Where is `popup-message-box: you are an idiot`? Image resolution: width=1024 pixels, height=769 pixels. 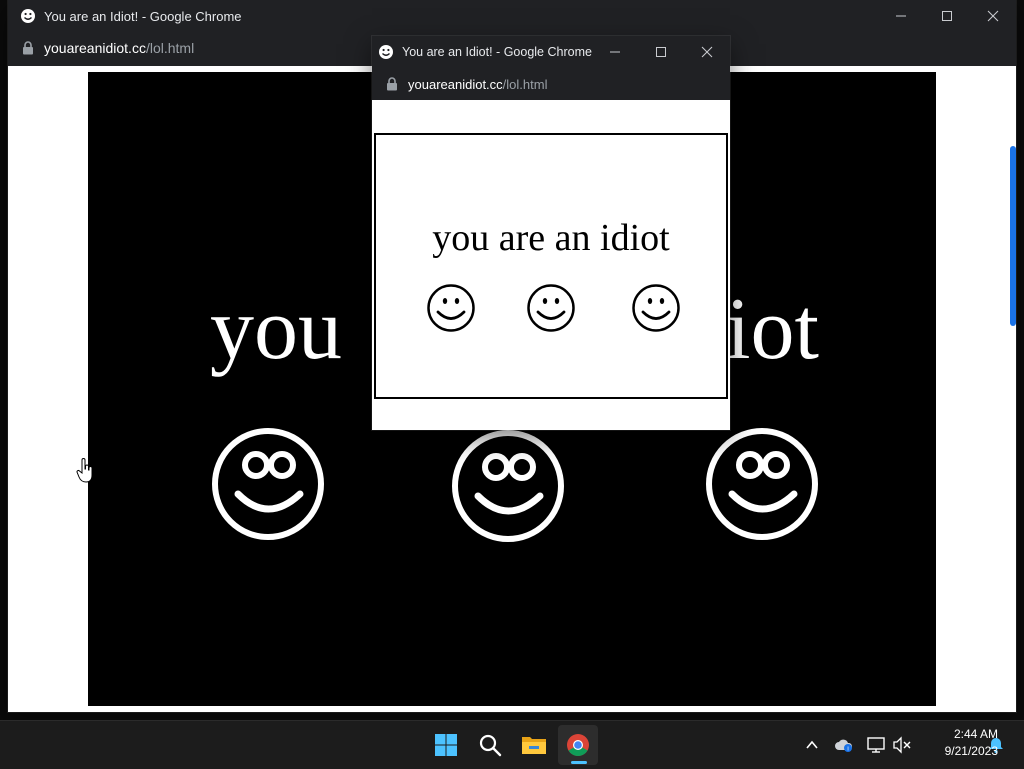 popup-message-box: you are an idiot is located at coordinates (551, 266).